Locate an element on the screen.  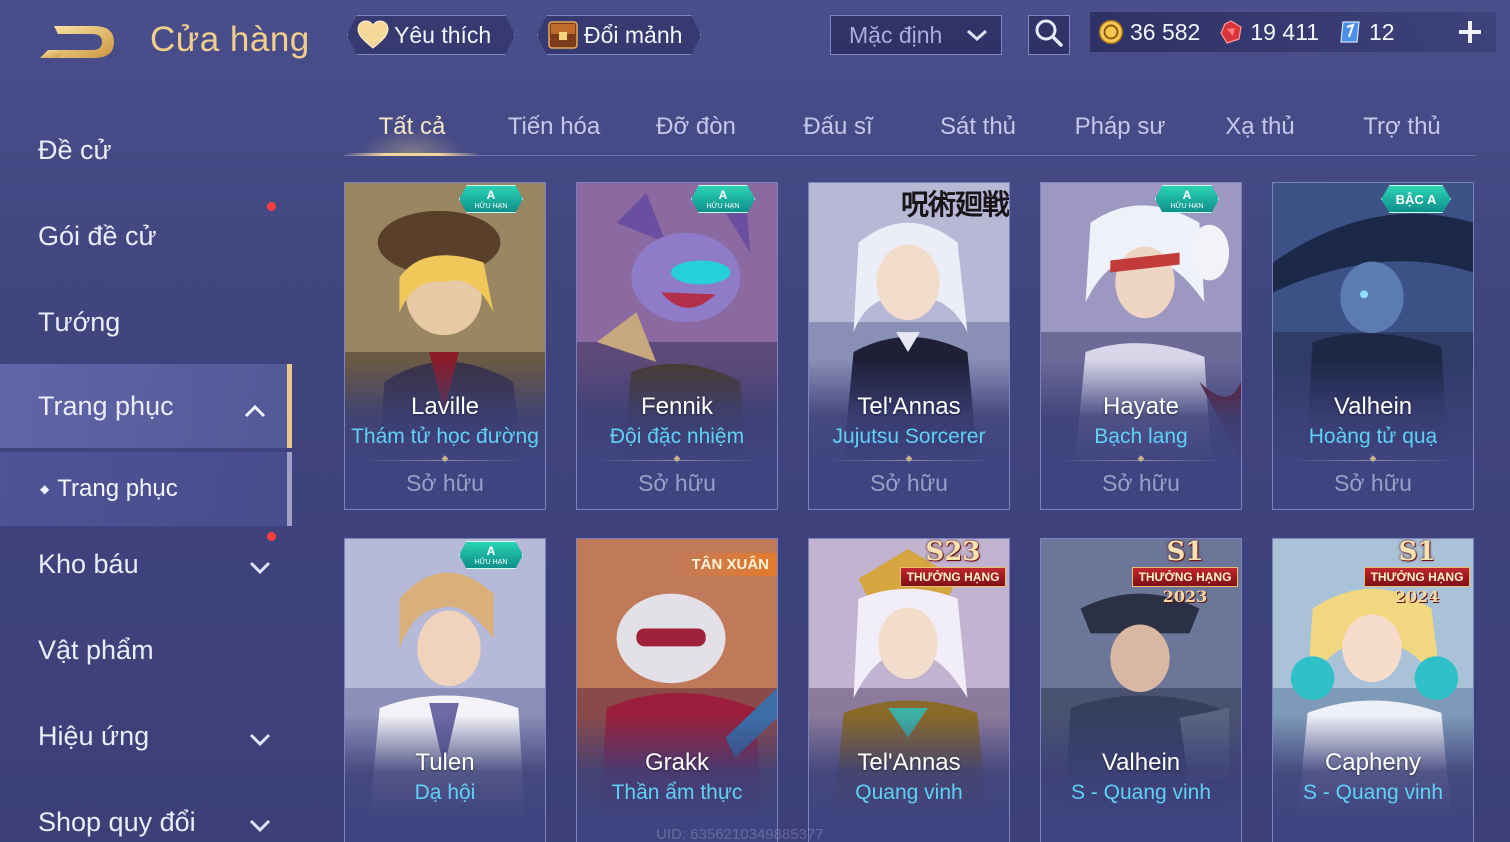
sidebar-item-effects: Hiệu ứng is located at coordinates (146, 736).